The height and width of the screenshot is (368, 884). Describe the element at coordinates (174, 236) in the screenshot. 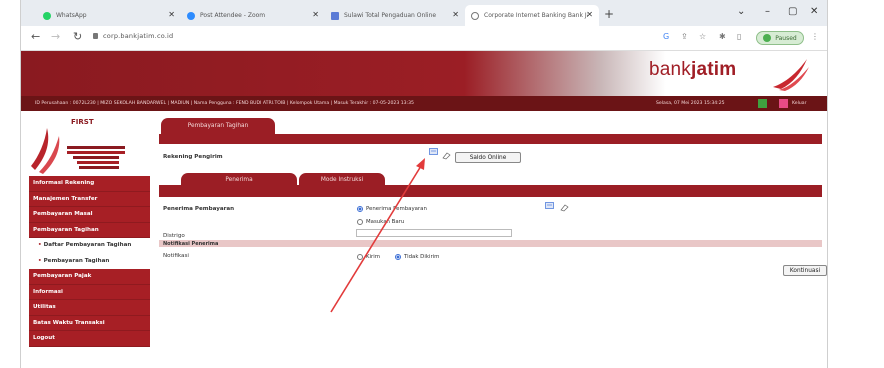

I see `distrigo-label: Distrigo` at that location.